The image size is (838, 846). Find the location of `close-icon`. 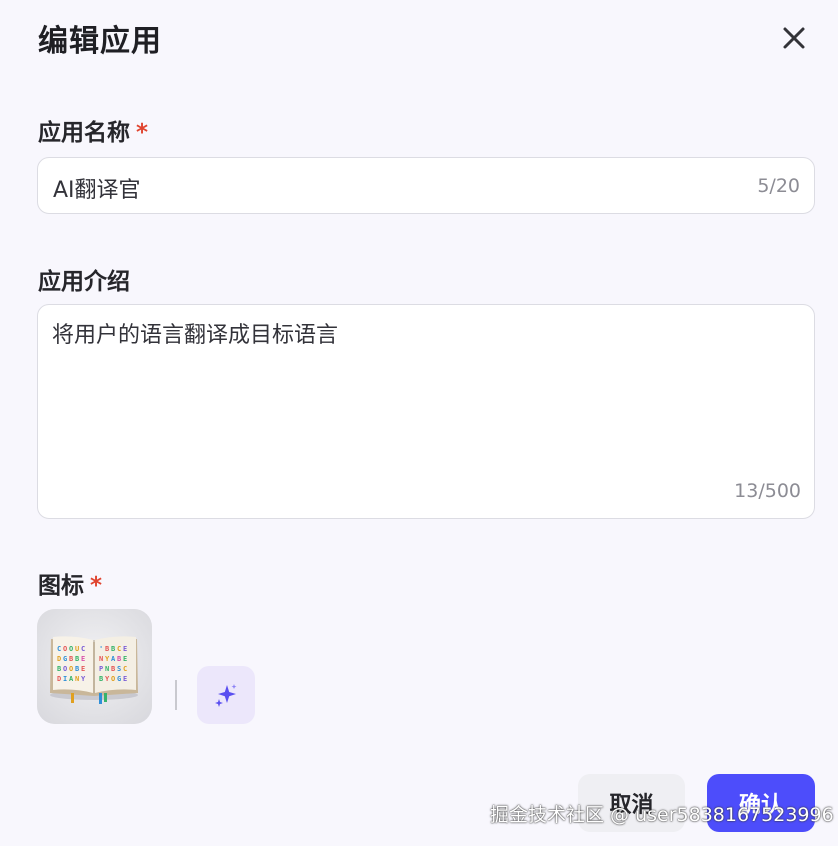

close-icon is located at coordinates (794, 38).